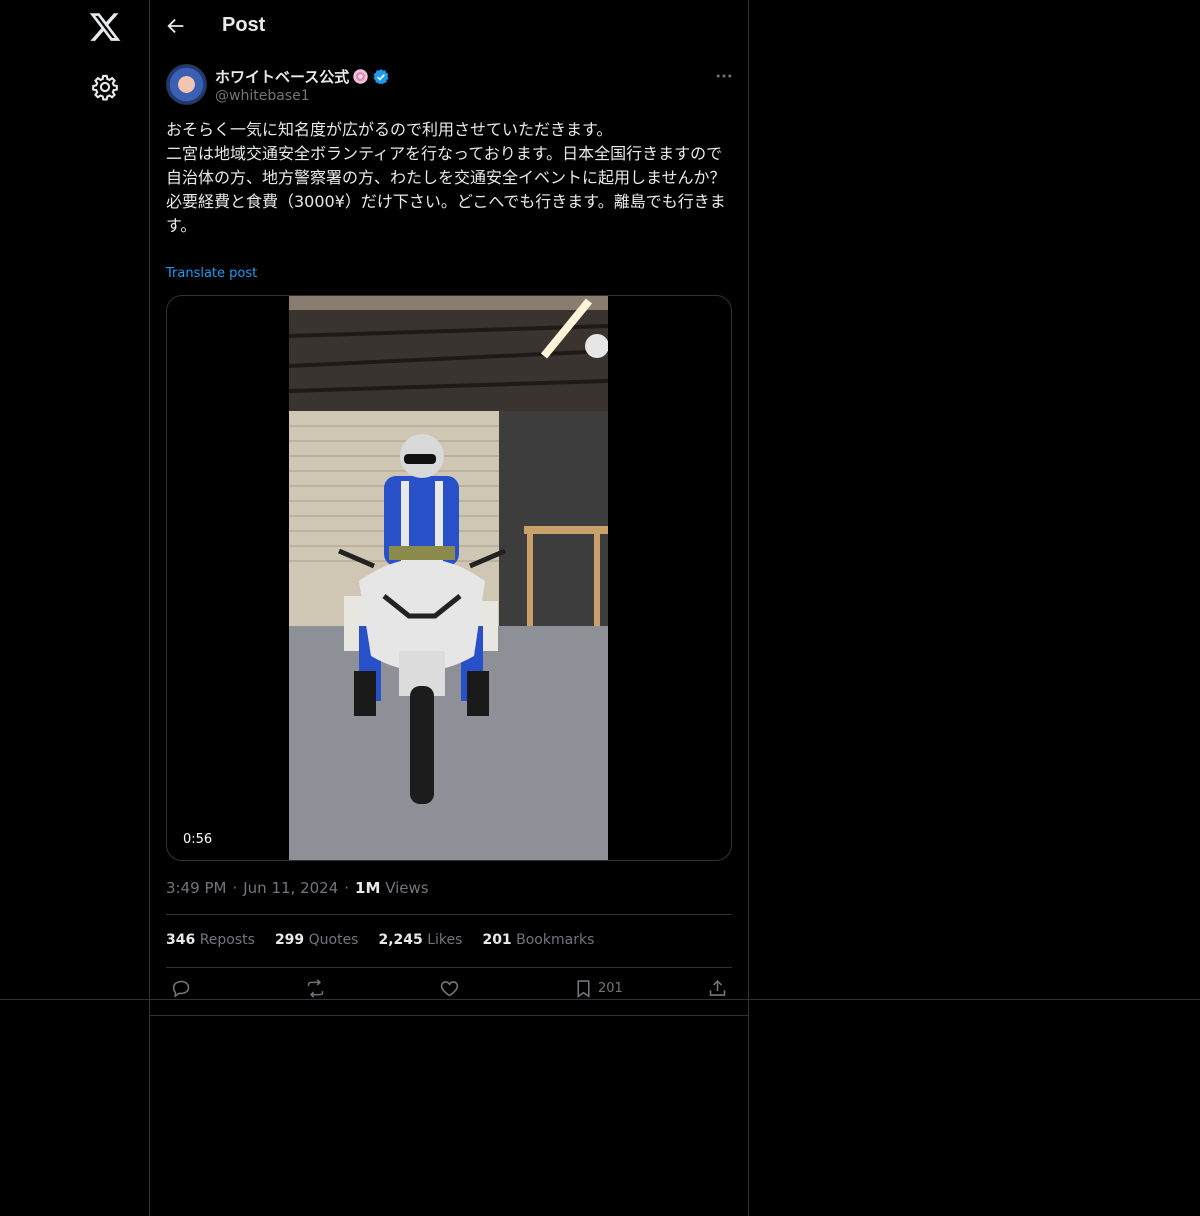 This screenshot has height=1216, width=1200. I want to click on video-duration: 0:56, so click(198, 839).